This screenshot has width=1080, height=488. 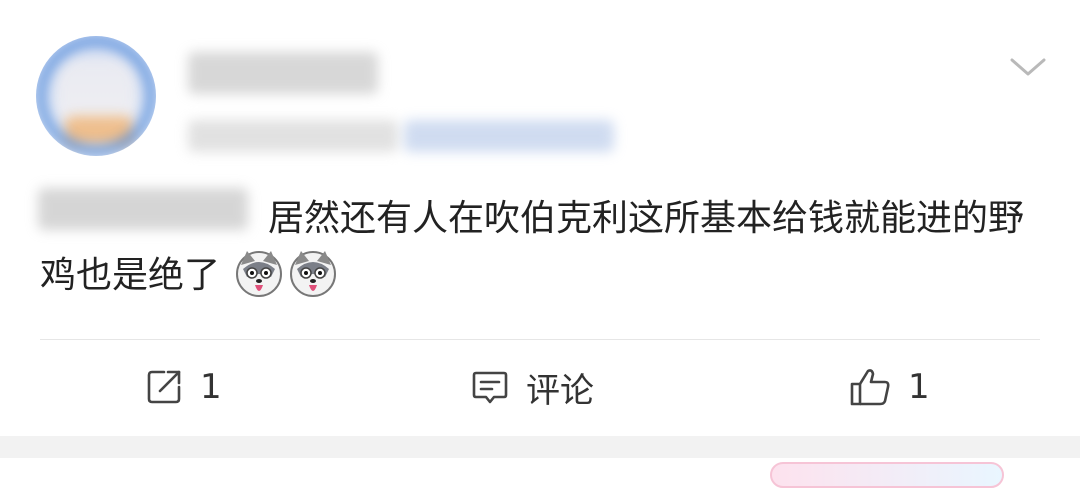 I want to click on device-source-redacted, so click(x=509, y=136).